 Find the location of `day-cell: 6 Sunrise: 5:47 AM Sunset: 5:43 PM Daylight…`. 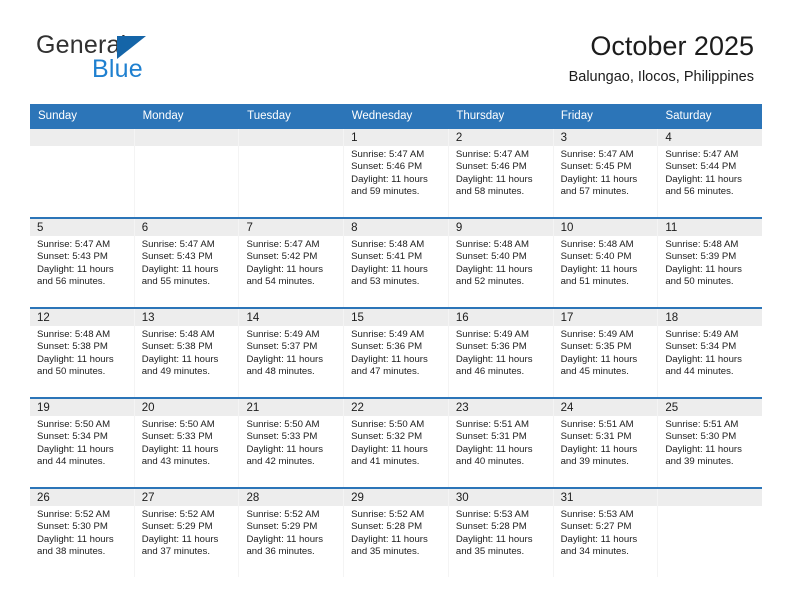

day-cell: 6 Sunrise: 5:47 AM Sunset: 5:43 PM Daylight… is located at coordinates (187, 263).